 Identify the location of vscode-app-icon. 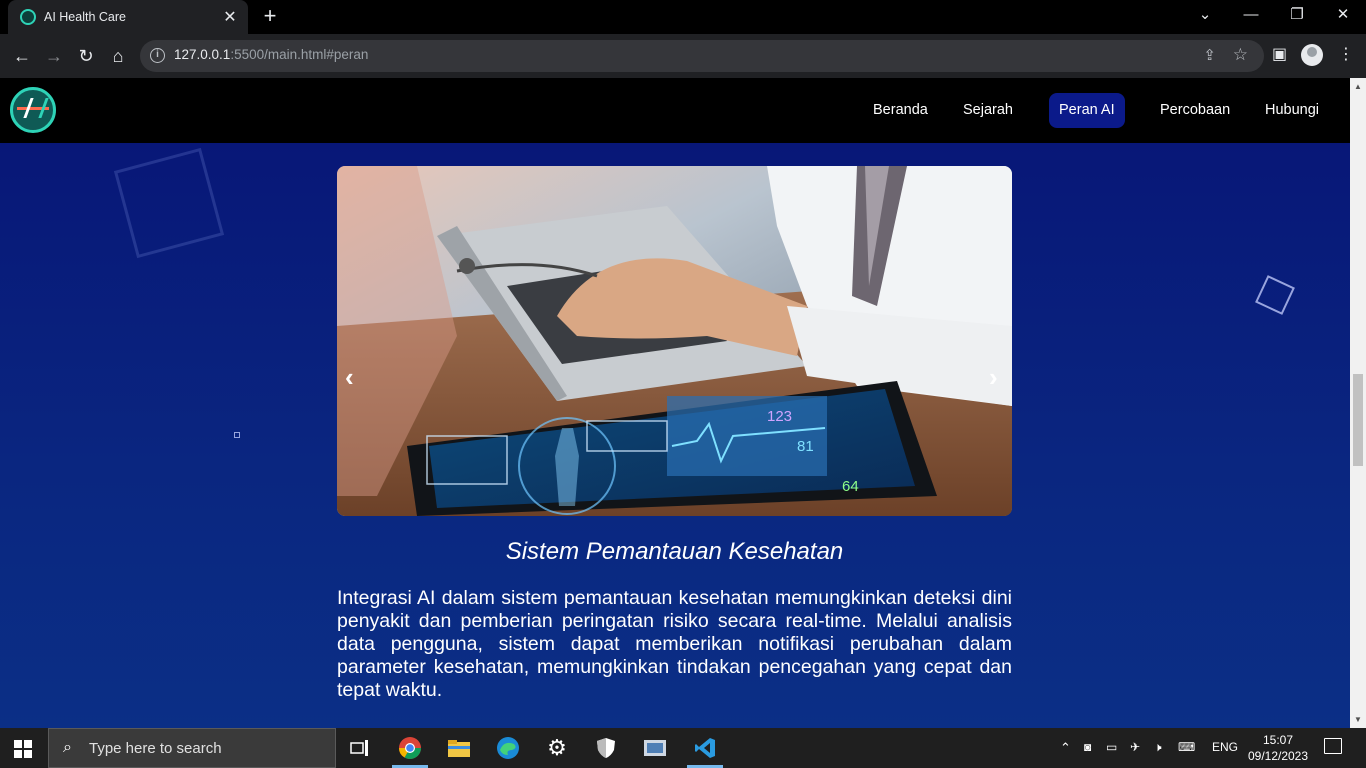
(705, 748).